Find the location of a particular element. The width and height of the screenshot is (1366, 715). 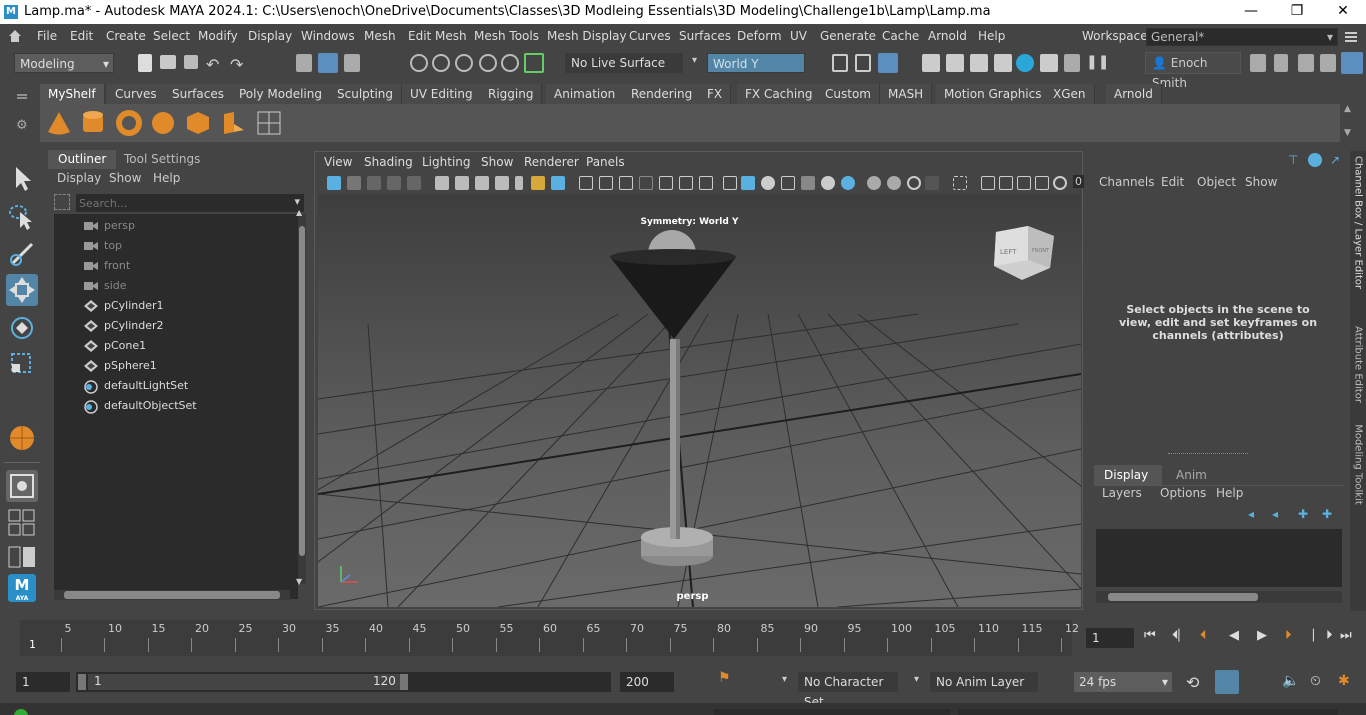

tab-display-layers: Display is located at coordinates (1128, 475).